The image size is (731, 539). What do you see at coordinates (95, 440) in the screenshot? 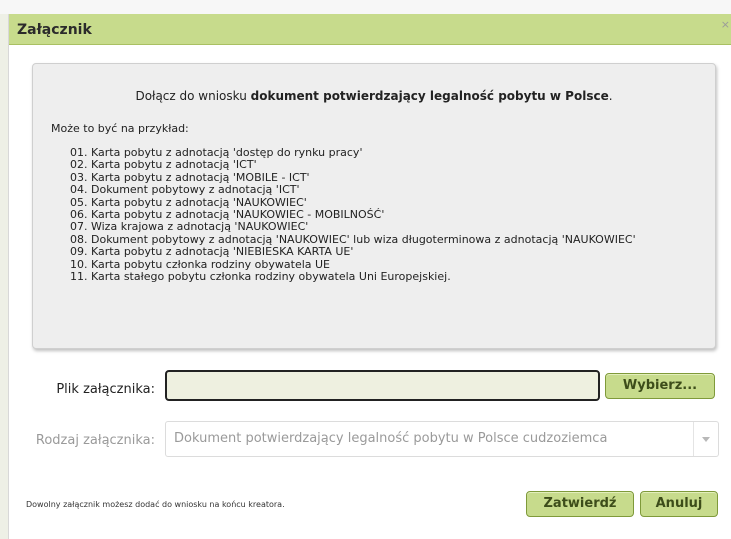
I see `attachment-type-label: Rodzaj załącznika:` at bounding box center [95, 440].